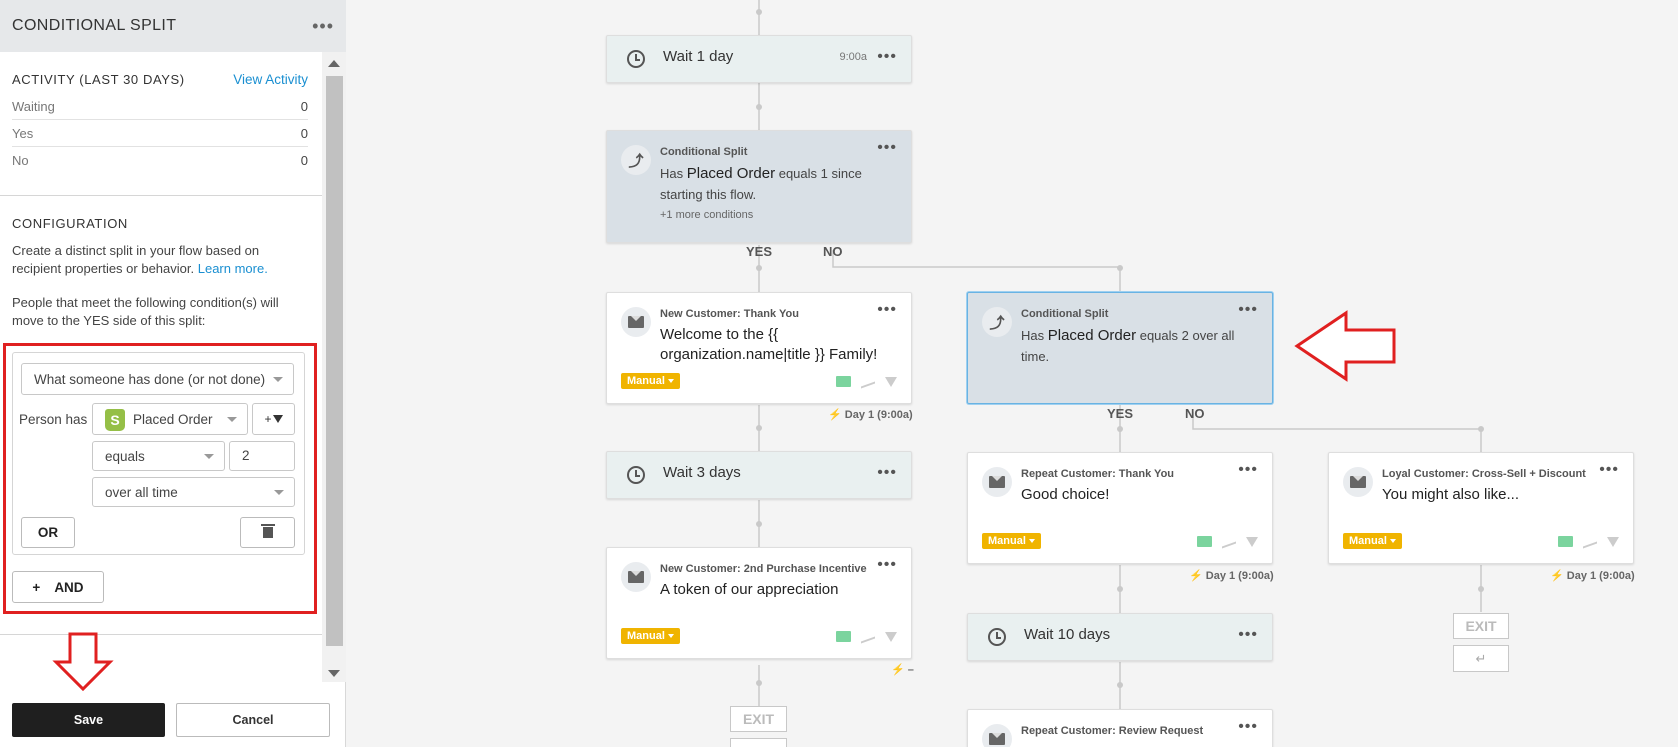 The image size is (1678, 747). Describe the element at coordinates (262, 456) in the screenshot. I see `value-input: 2` at that location.